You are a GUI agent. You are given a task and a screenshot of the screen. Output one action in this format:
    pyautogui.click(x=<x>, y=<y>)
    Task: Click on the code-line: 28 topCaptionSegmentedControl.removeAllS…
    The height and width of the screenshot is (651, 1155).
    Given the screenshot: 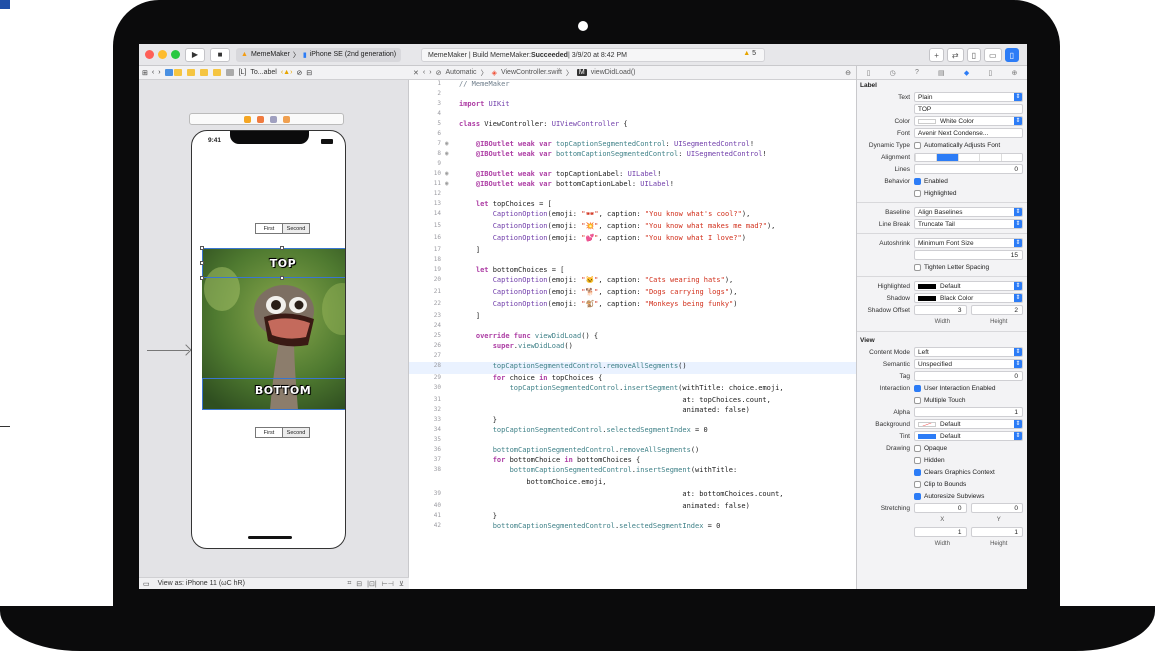 What is the action you would take?
    pyautogui.click(x=632, y=368)
    